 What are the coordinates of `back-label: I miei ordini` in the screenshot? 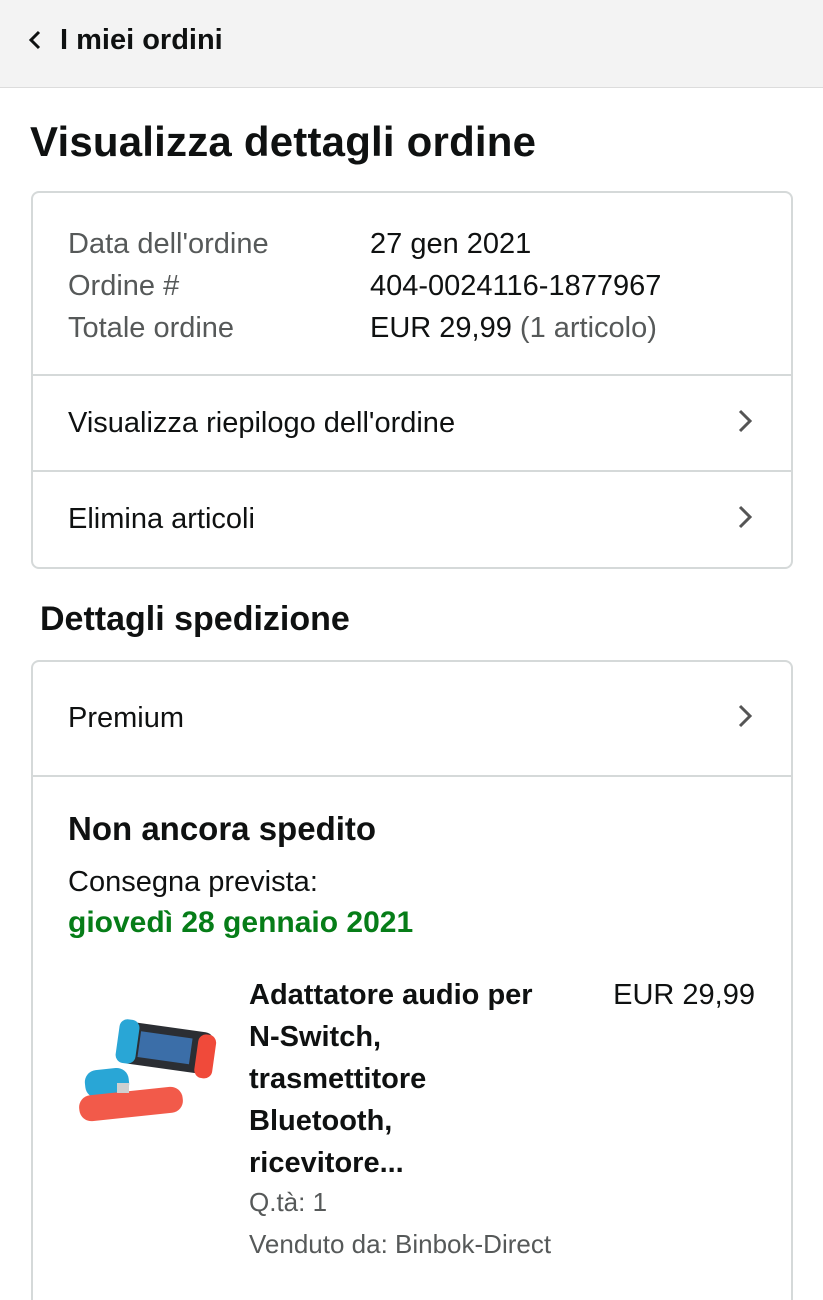 It's located at (141, 39).